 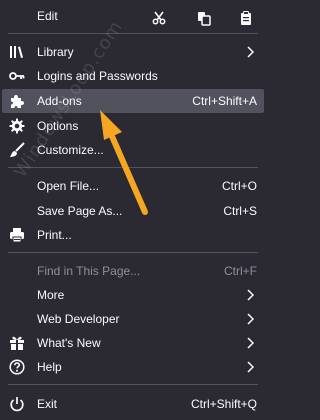 What do you see at coordinates (133, 295) in the screenshot?
I see `menu-item-more: More` at bounding box center [133, 295].